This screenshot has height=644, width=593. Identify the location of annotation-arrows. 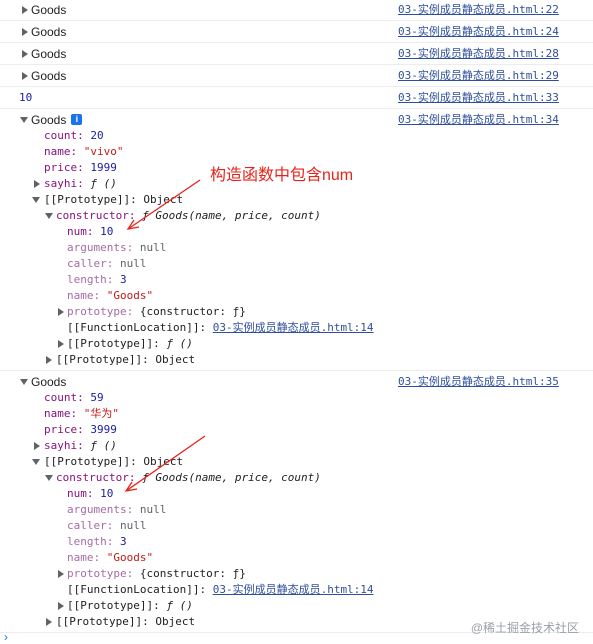
(165, 335).